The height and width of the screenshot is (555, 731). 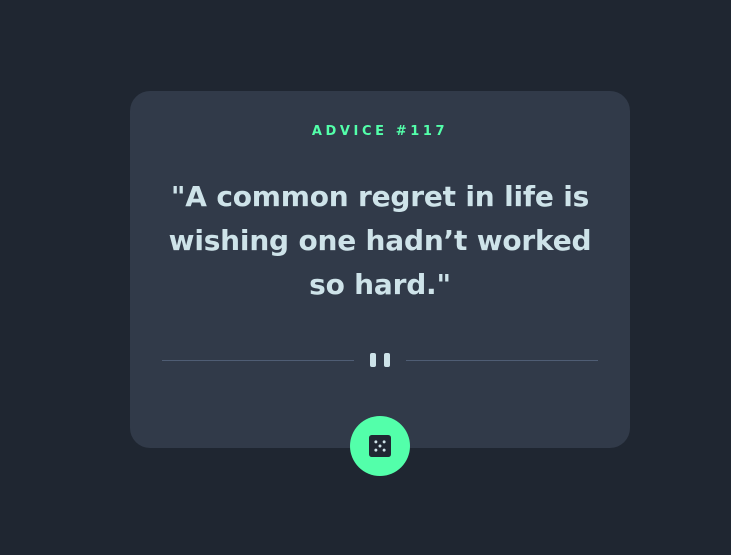 I want to click on divider, so click(x=380, y=360).